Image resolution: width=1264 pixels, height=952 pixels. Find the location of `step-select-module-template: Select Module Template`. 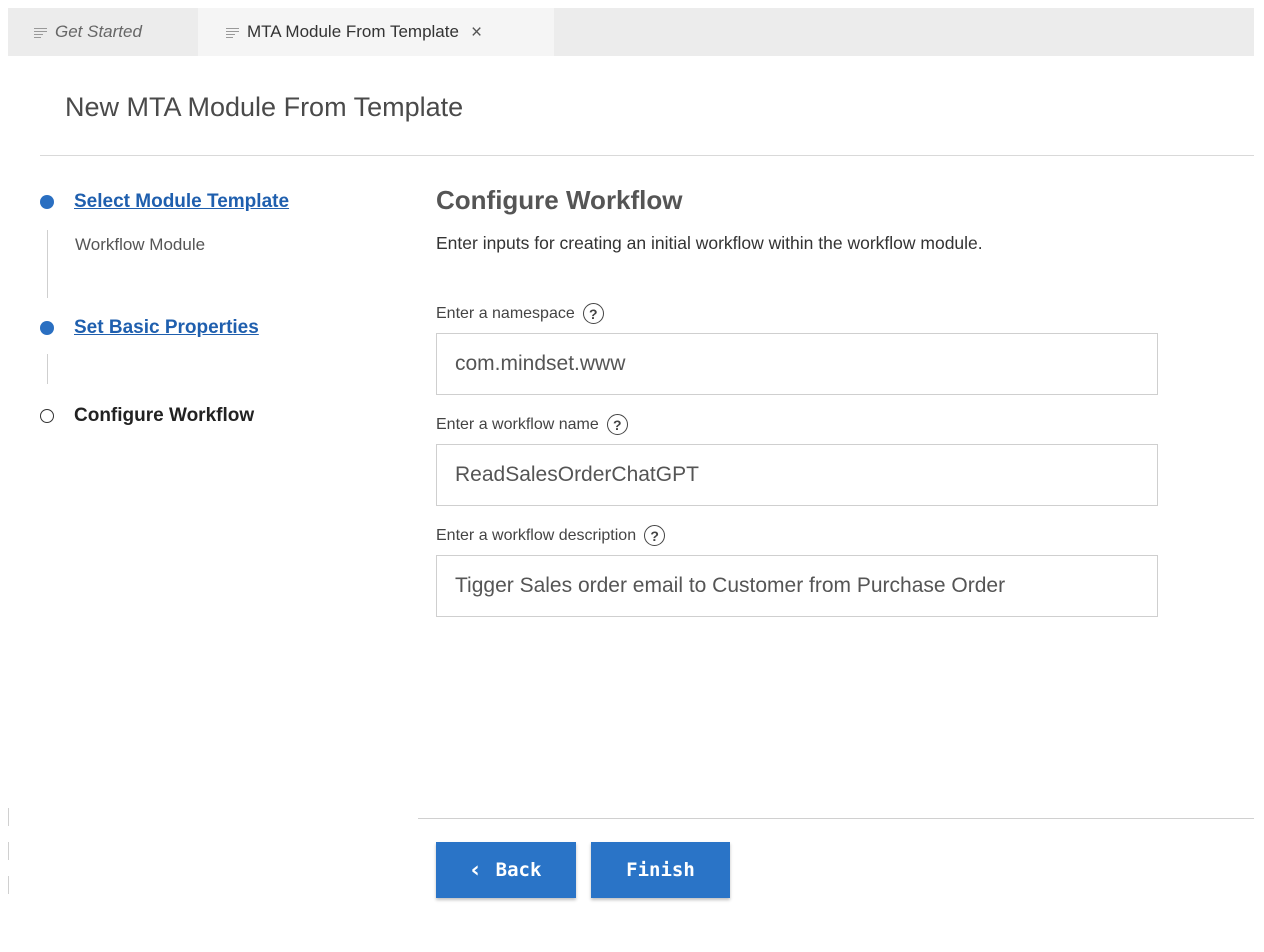

step-select-module-template: Select Module Template is located at coordinates (164, 202).